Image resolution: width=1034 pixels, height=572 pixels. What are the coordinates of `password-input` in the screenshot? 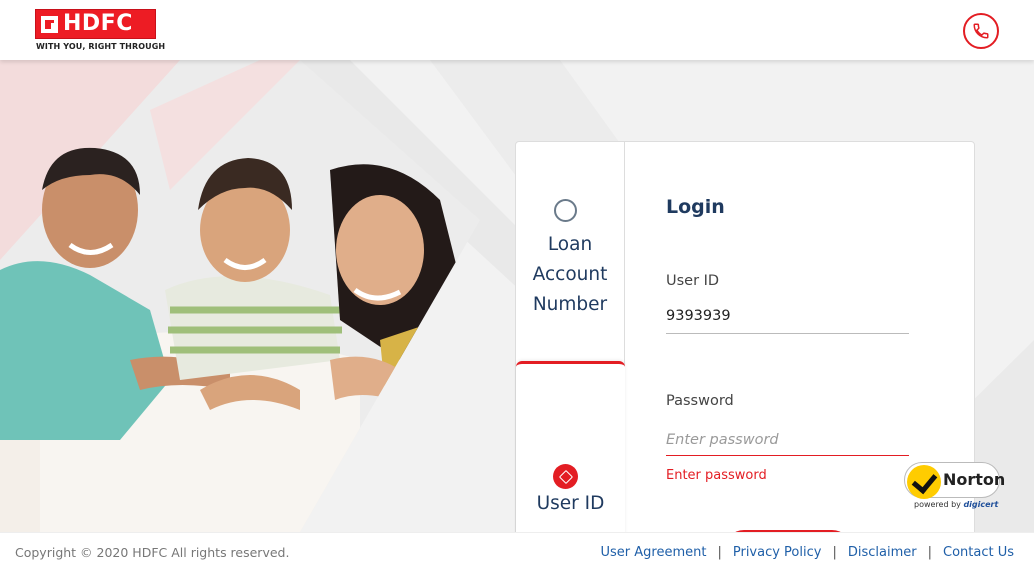 It's located at (787, 440).